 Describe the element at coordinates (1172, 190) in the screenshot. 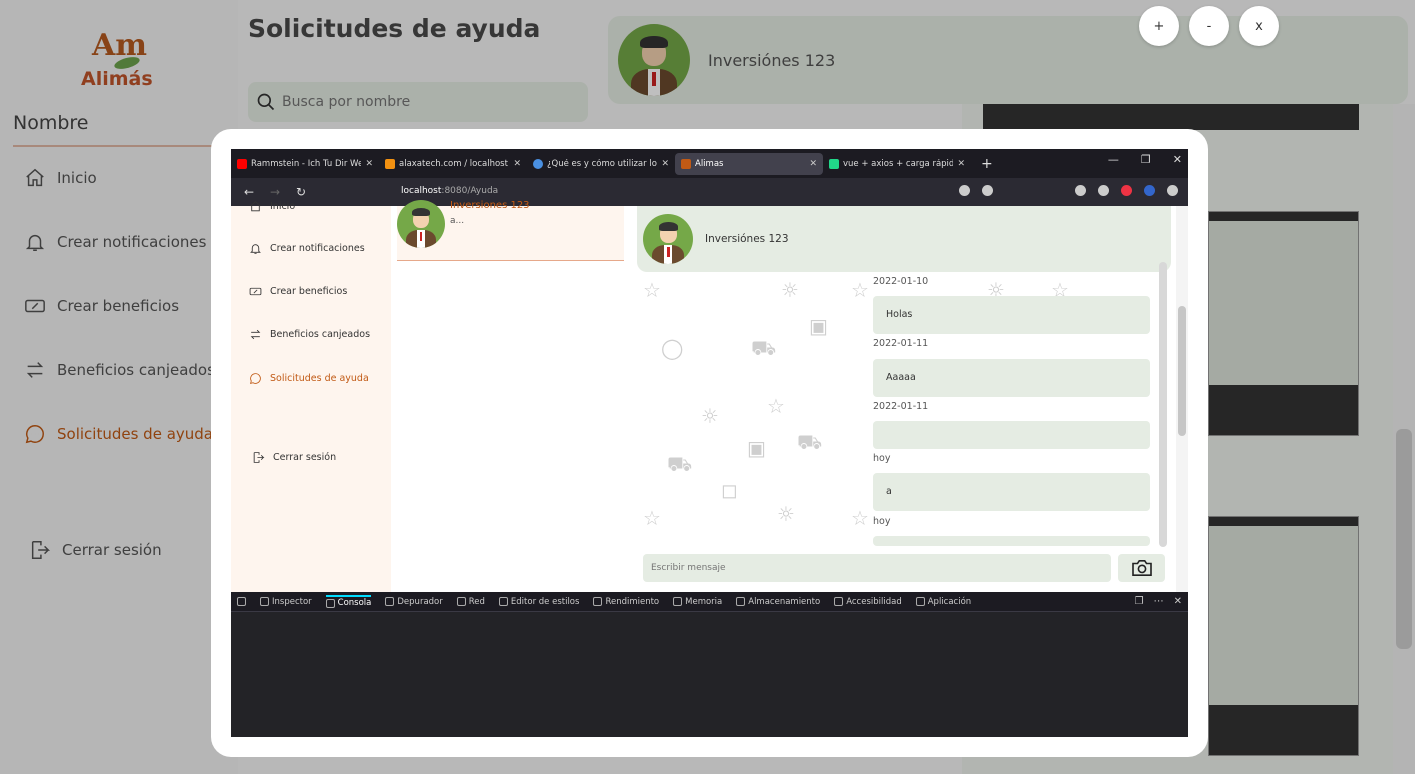

I see `menu-icon` at that location.